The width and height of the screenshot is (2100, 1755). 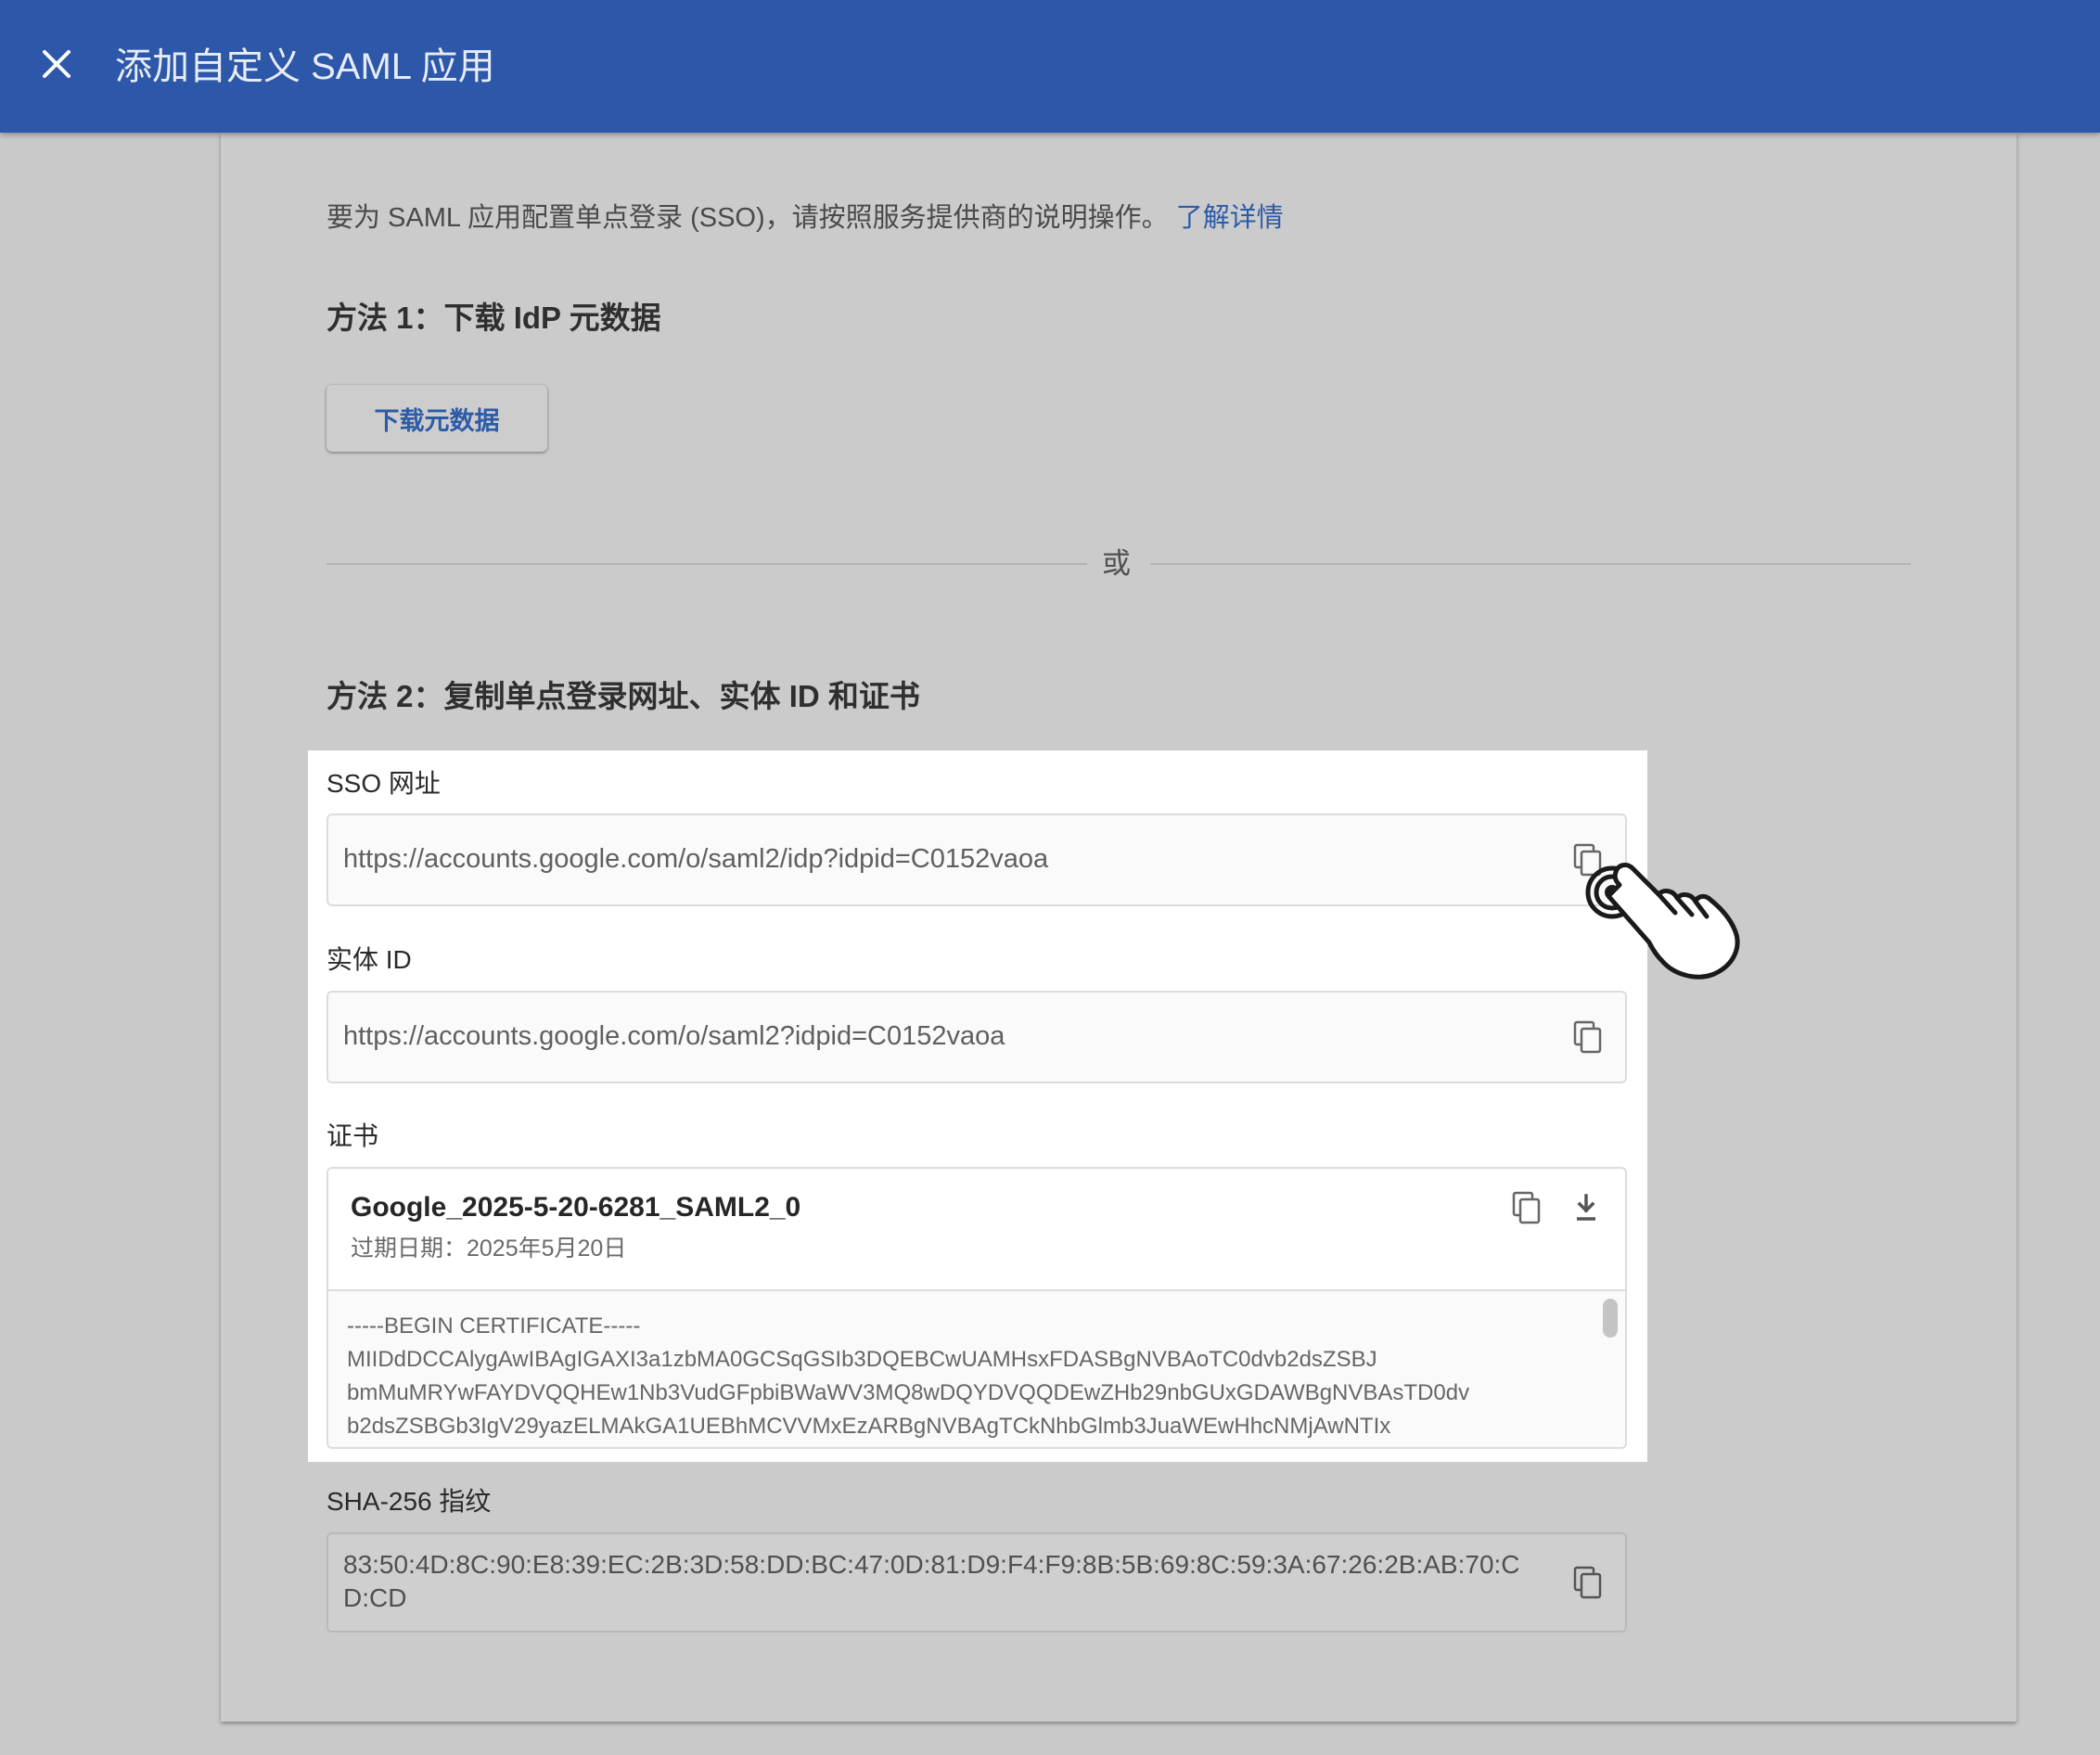 I want to click on certificate-line: -----BEGIN CERTIFICATE-----, so click(x=494, y=1326).